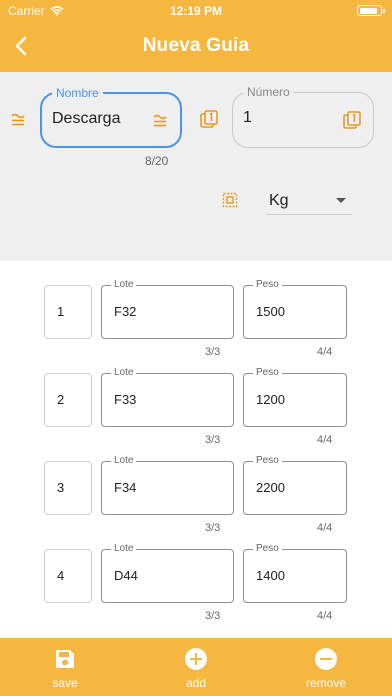 The height and width of the screenshot is (696, 392). Describe the element at coordinates (325, 683) in the screenshot. I see `remove-label: remove` at that location.